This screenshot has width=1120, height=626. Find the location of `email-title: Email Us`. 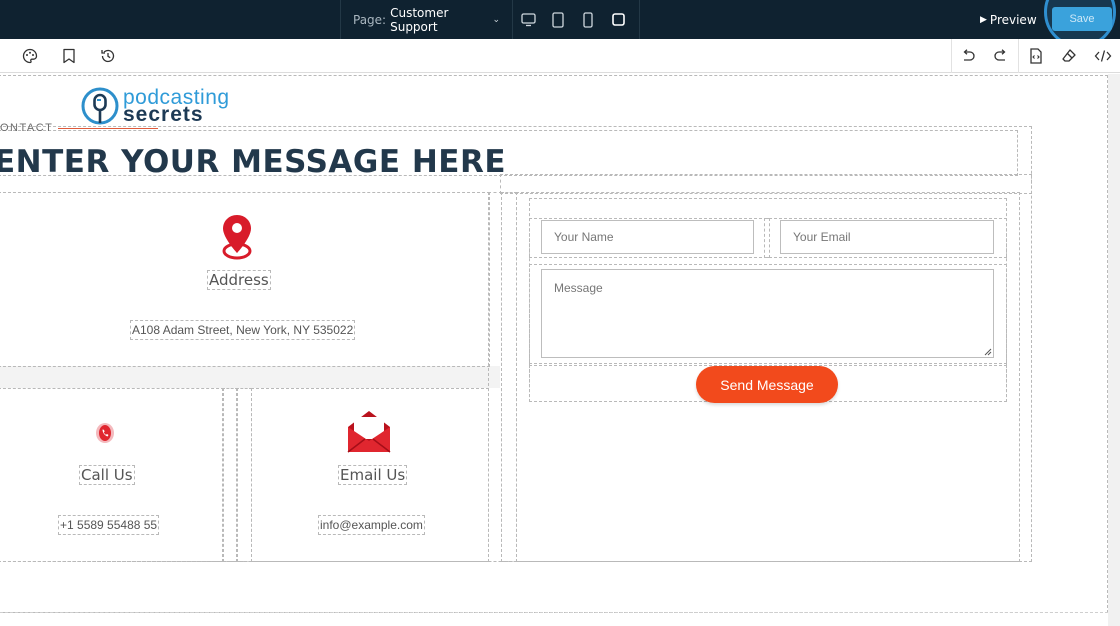

email-title: Email Us is located at coordinates (373, 475).